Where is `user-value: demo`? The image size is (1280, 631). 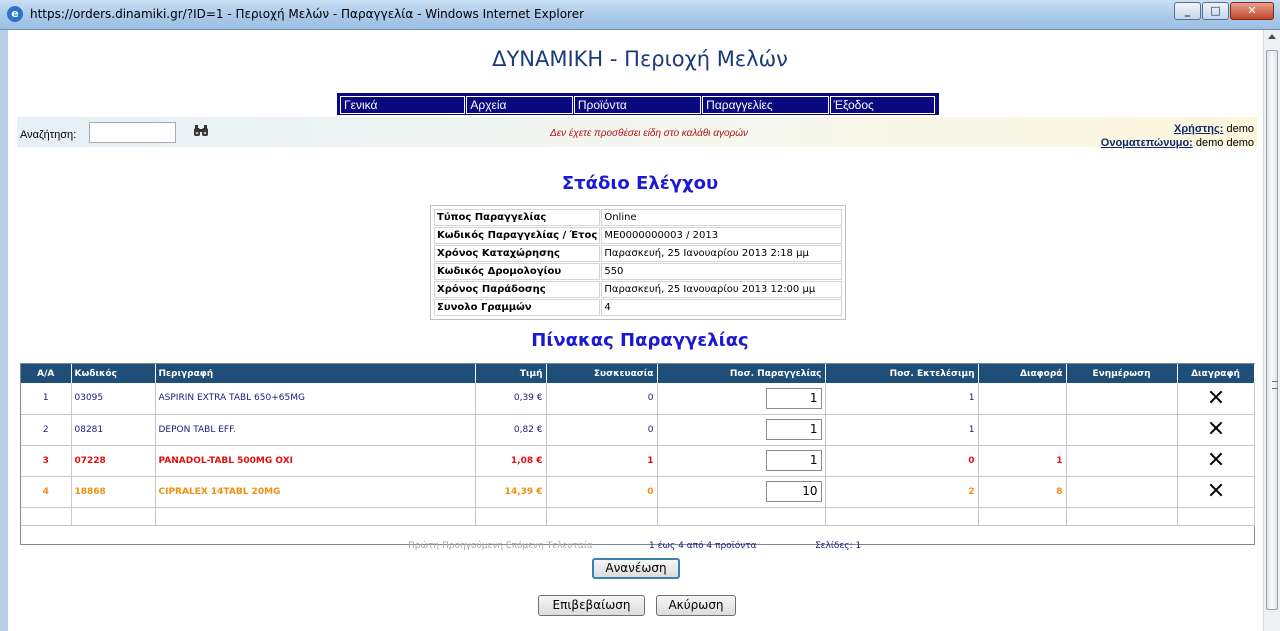
user-value: demo is located at coordinates (1240, 129).